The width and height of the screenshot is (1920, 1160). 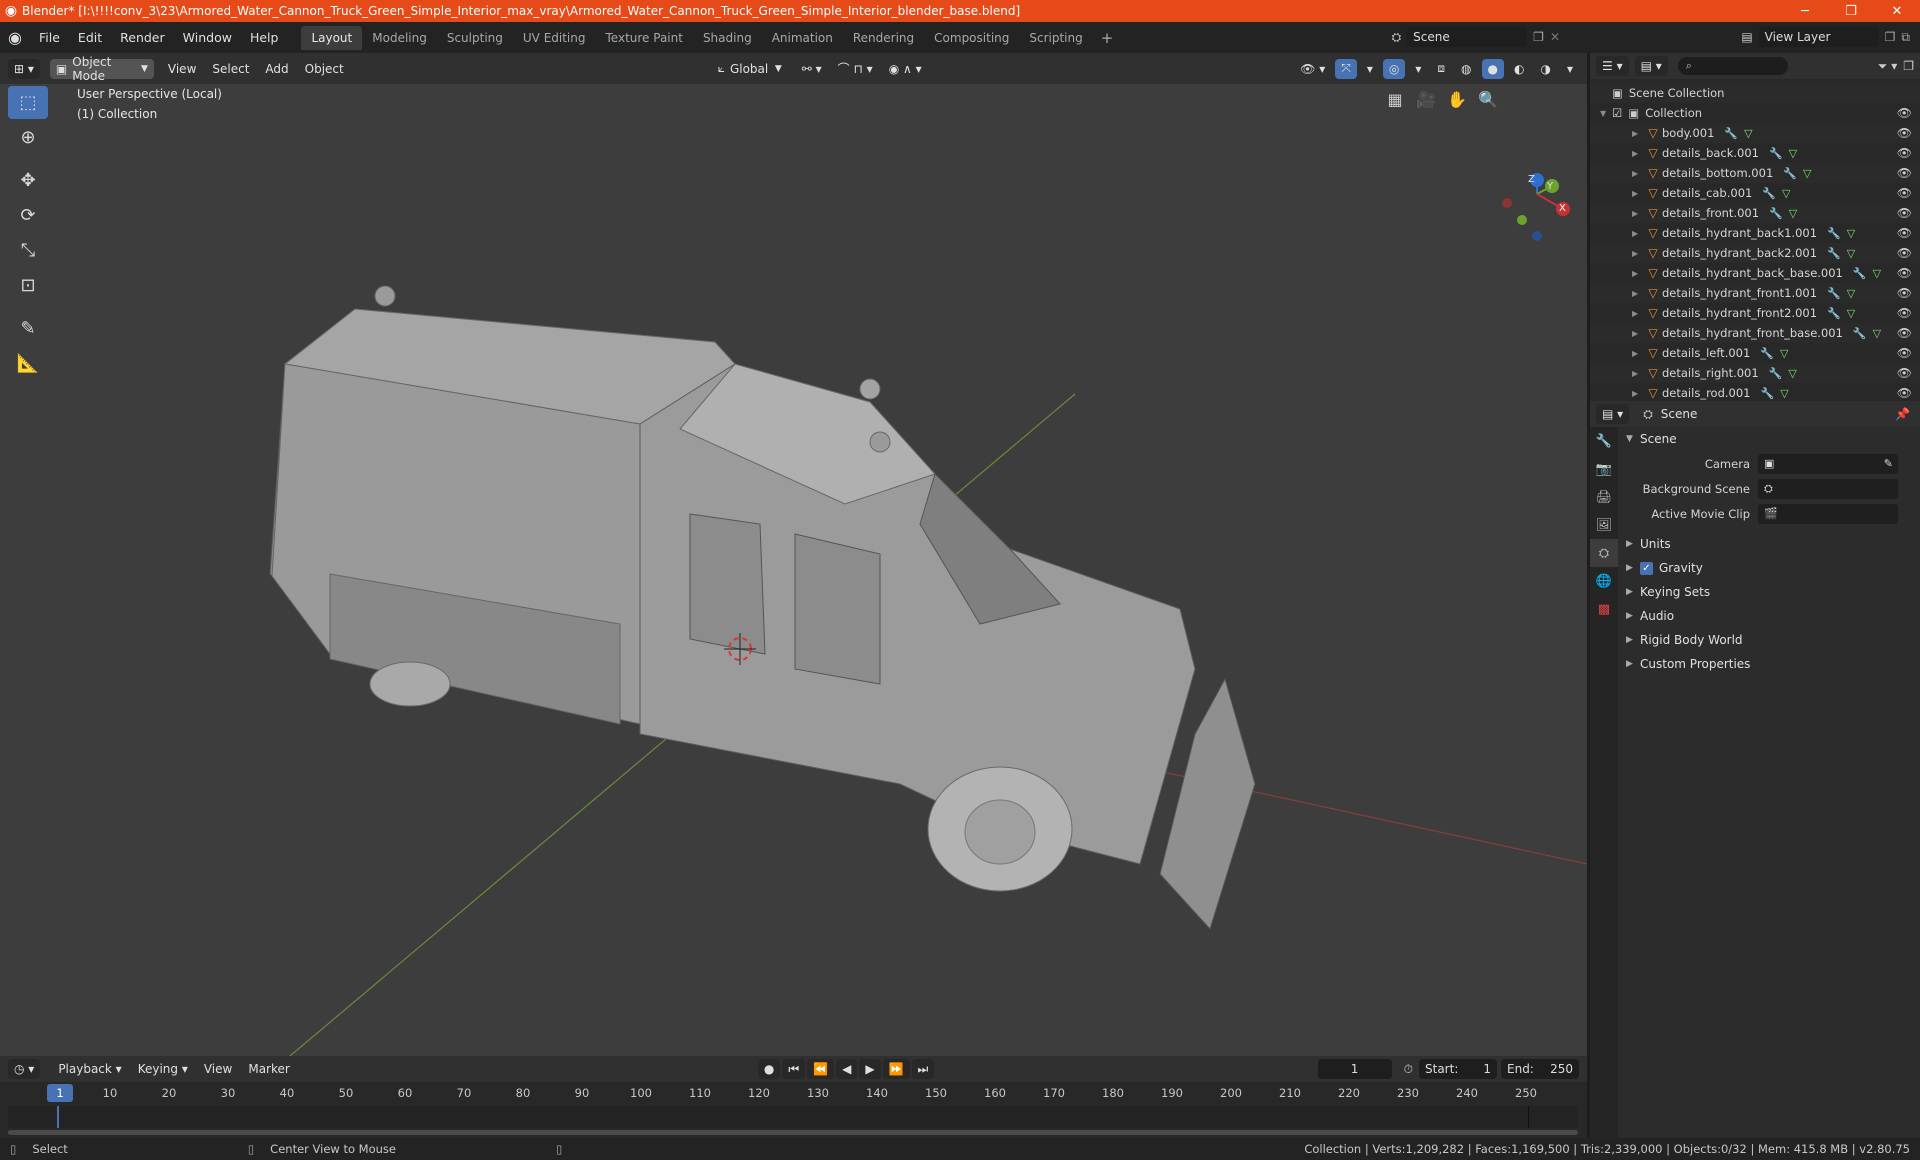 I want to click on properties-editor-type-icon: ▤ ▾, so click(x=1613, y=414).